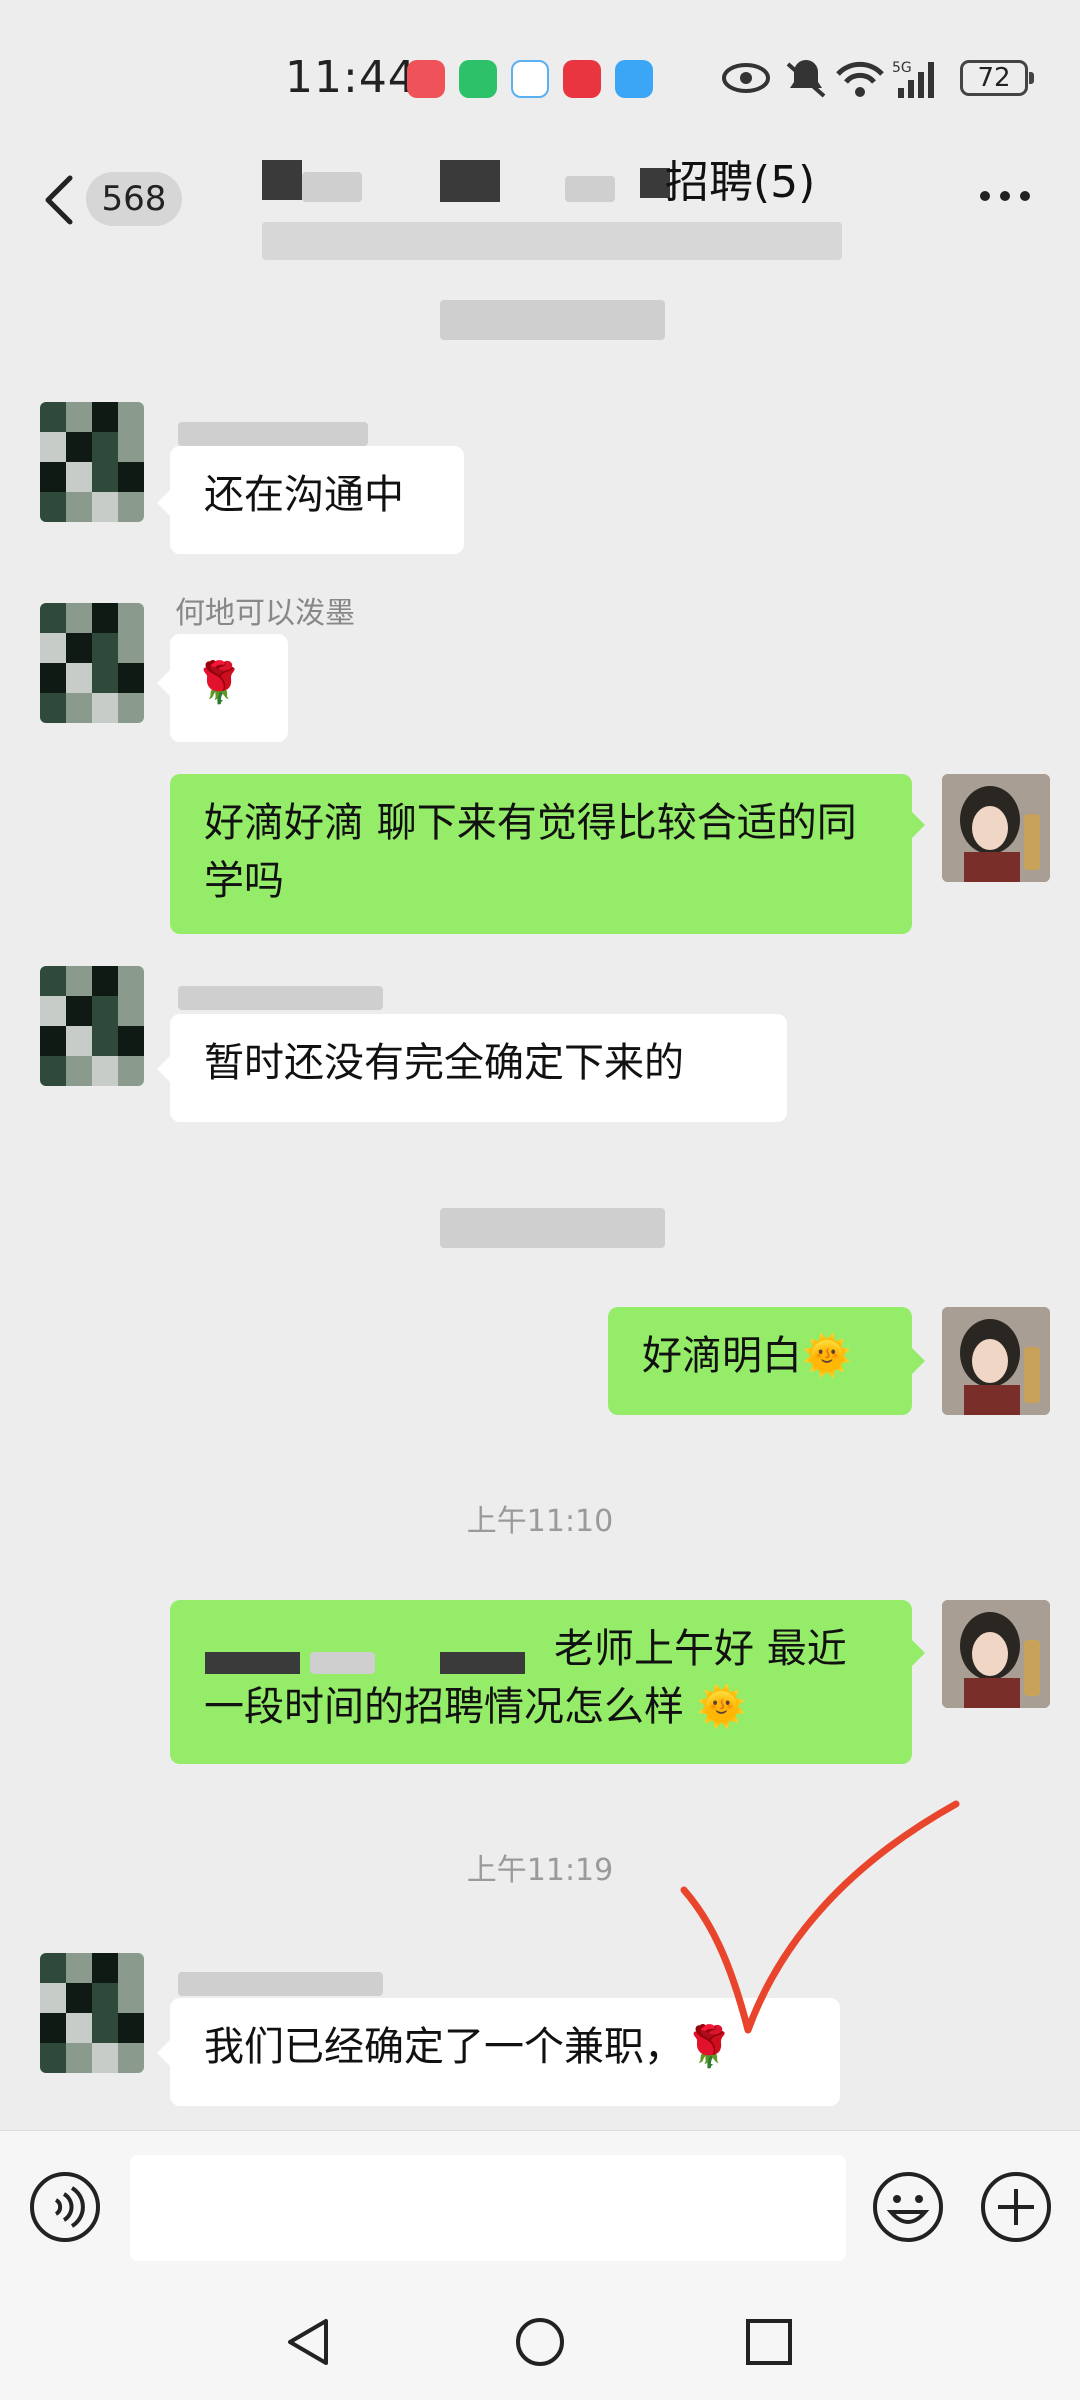 The image size is (1080, 2400). What do you see at coordinates (541, 854) in the screenshot?
I see `message-bubble: 好滴好滴 聊下来有觉得比较合适的同学吗` at bounding box center [541, 854].